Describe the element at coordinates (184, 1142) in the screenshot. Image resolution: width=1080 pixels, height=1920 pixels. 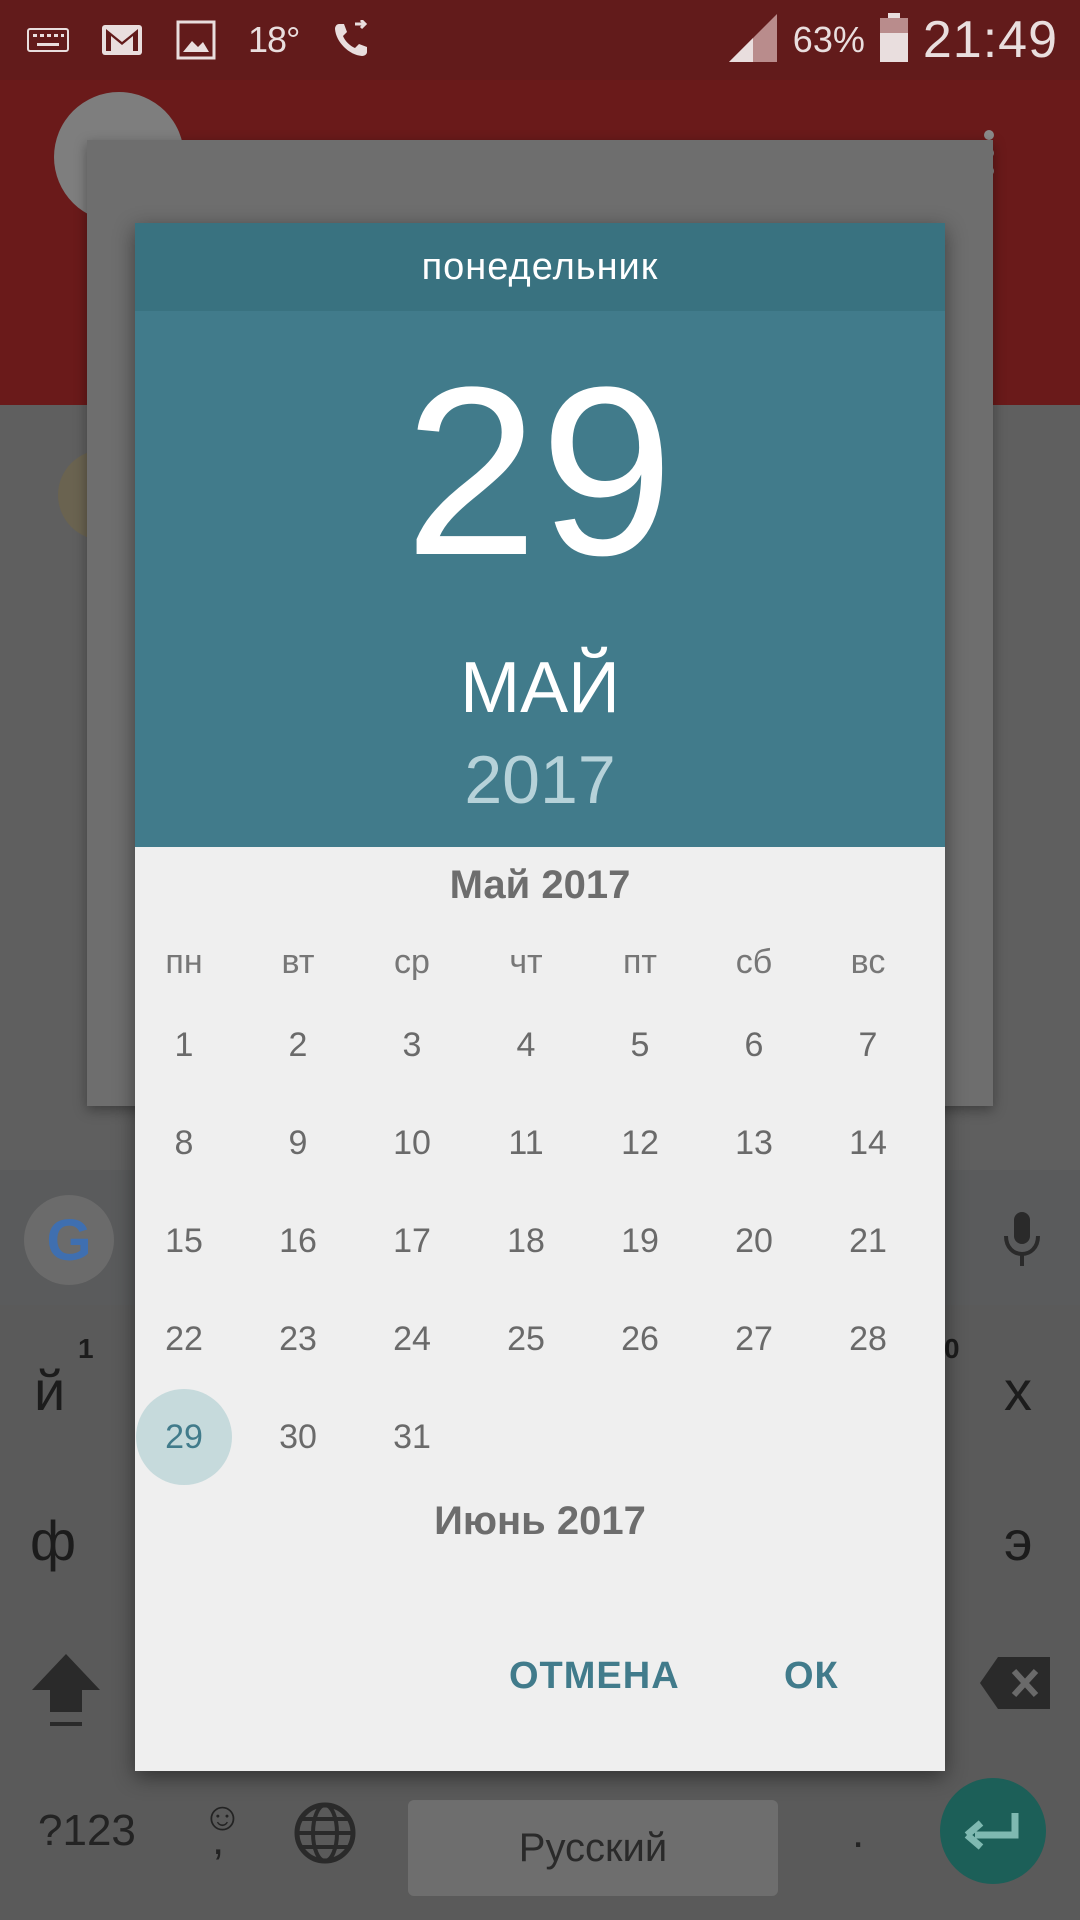
I see `calendar-day-label: 8` at that location.